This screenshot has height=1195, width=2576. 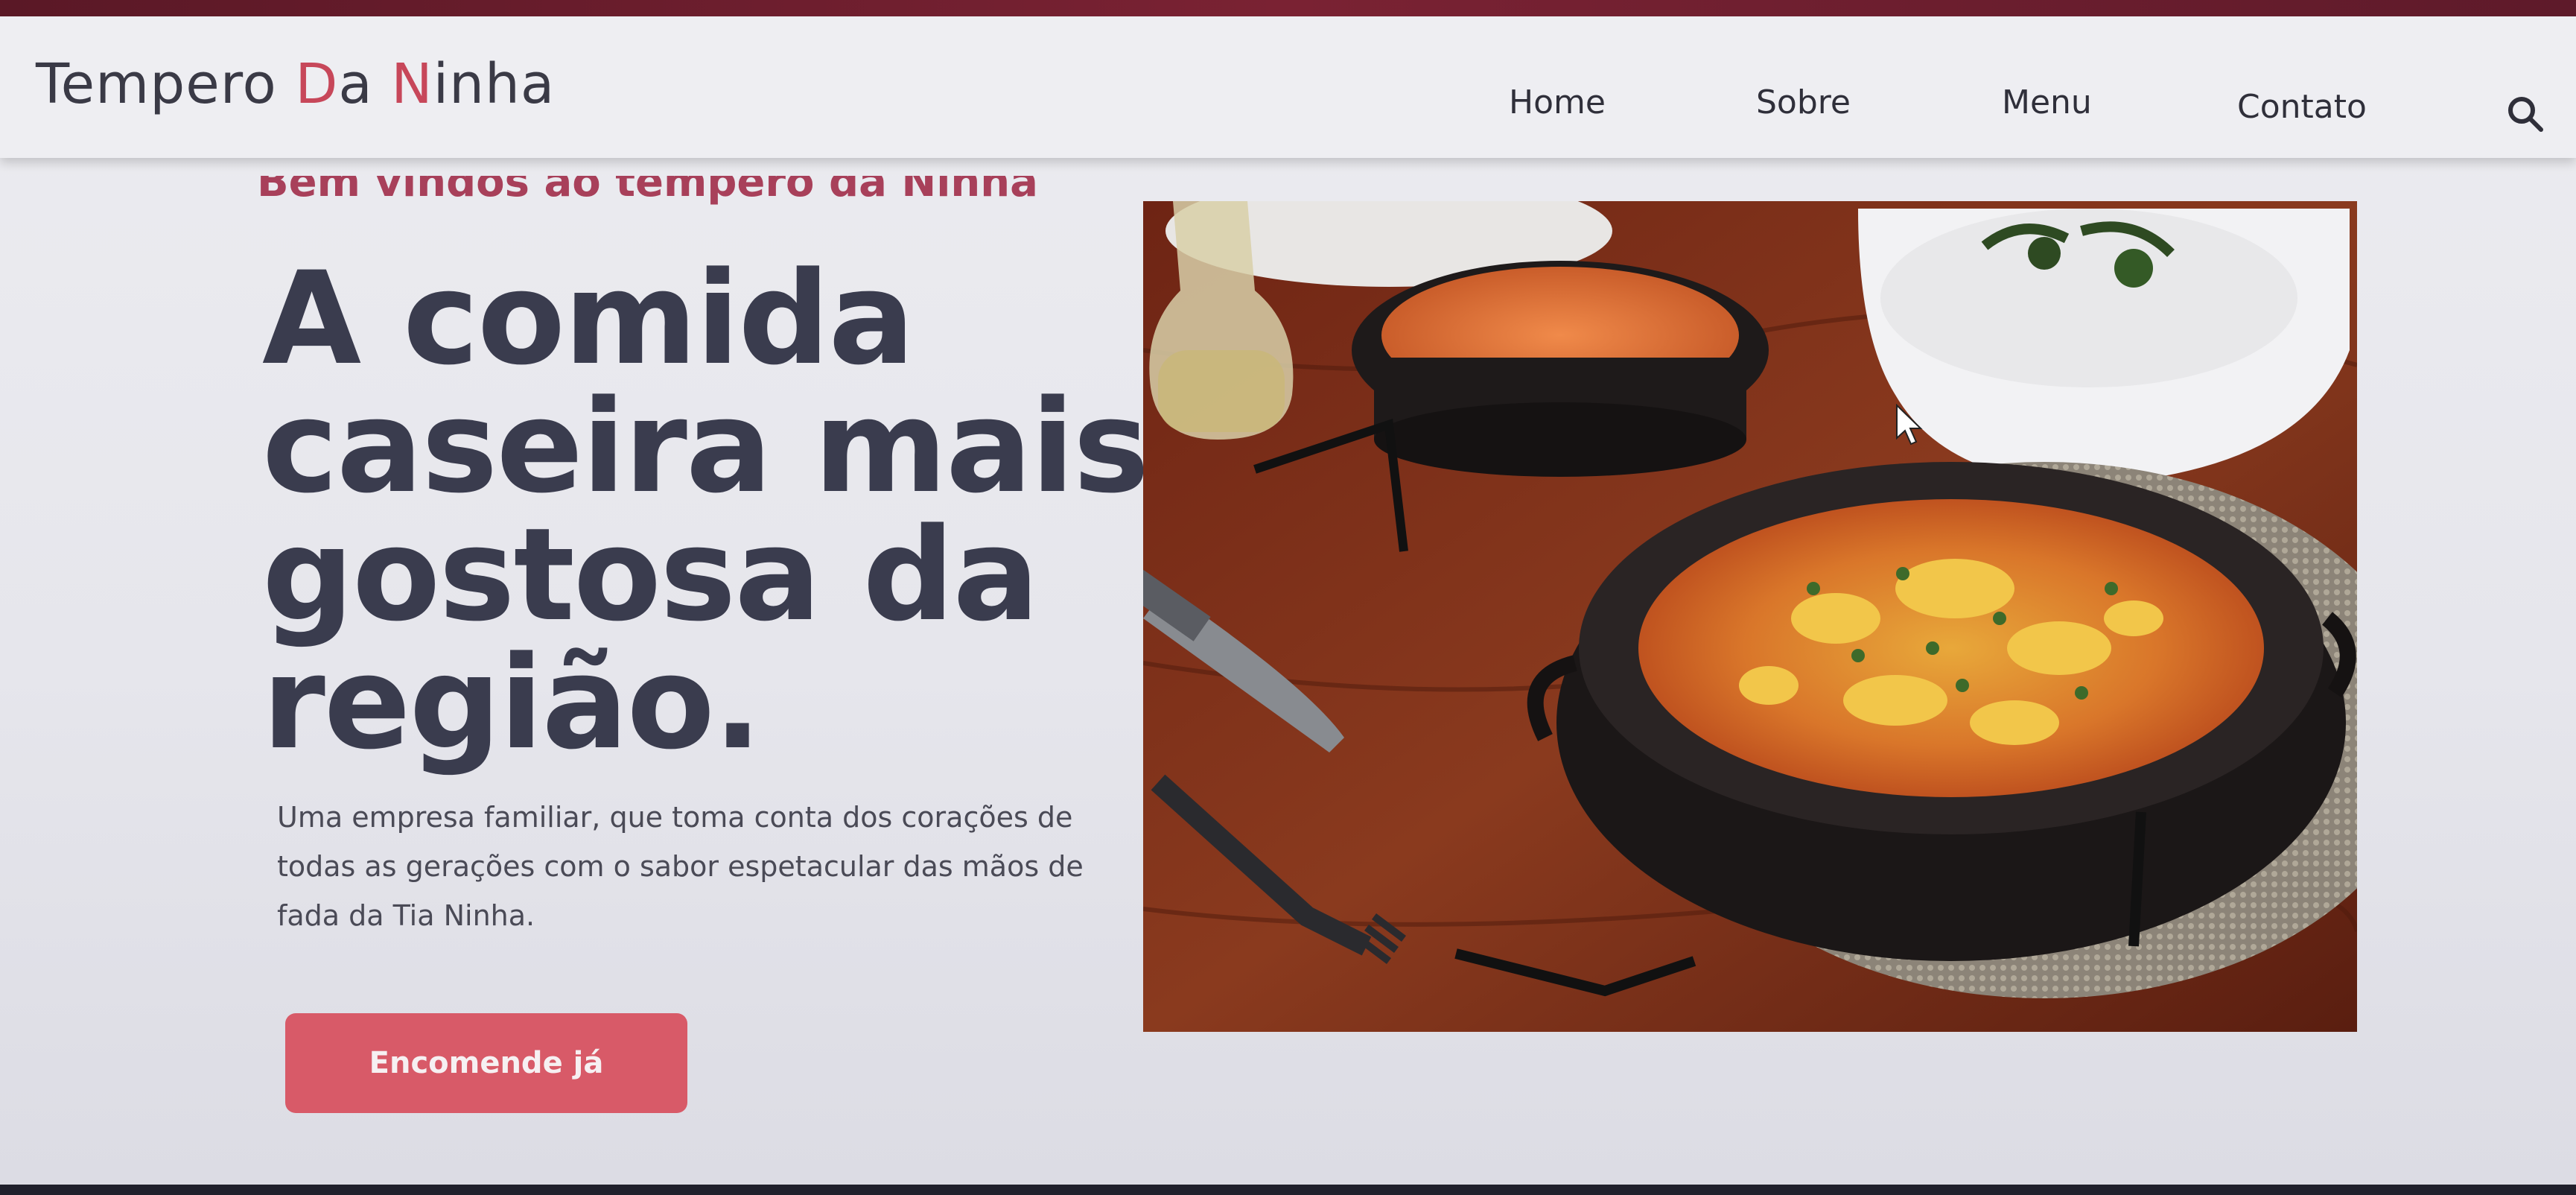 What do you see at coordinates (365, 84) in the screenshot?
I see `brand-part-3: a` at bounding box center [365, 84].